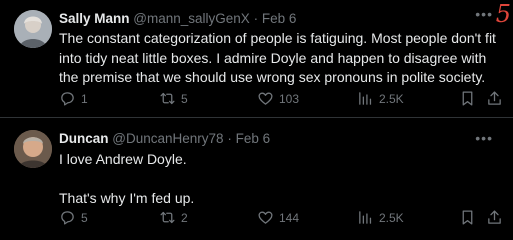 The image size is (513, 240). What do you see at coordinates (94, 18) in the screenshot?
I see `display-name: Sally Mann` at bounding box center [94, 18].